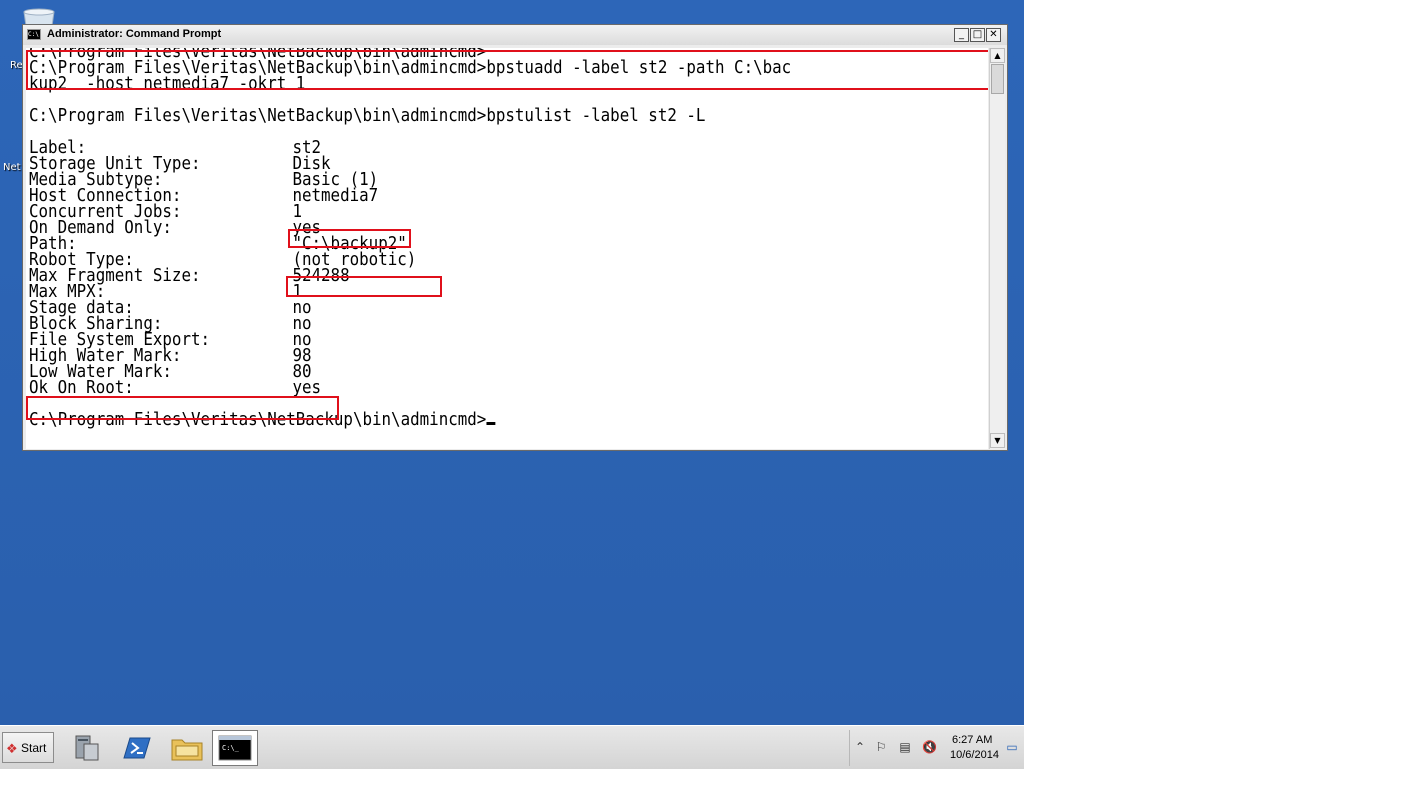 The height and width of the screenshot is (804, 1406). What do you see at coordinates (972, 740) in the screenshot?
I see `clock-time: 6:27 AM` at bounding box center [972, 740].